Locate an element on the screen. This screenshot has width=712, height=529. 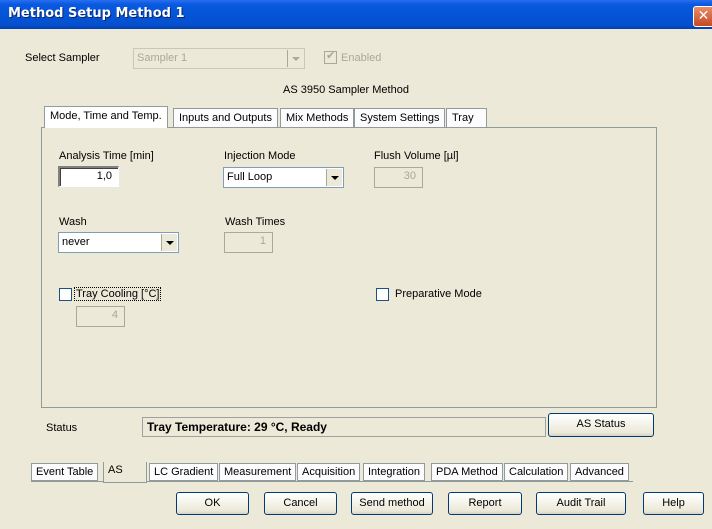
window-title: Method Setup Method 1 is located at coordinates (96, 13).